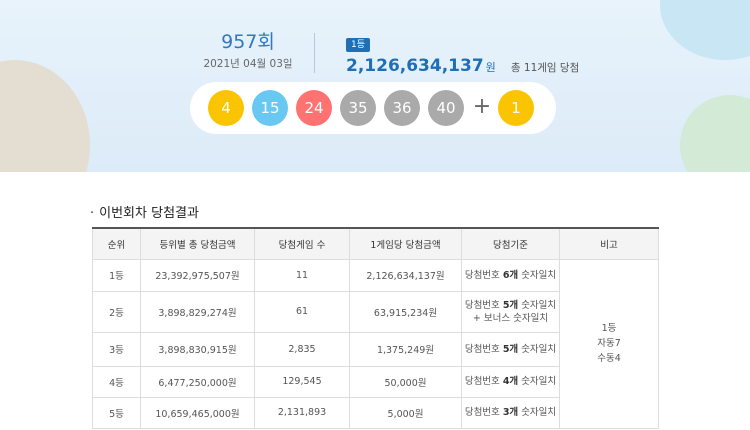  What do you see at coordinates (462, 54) in the screenshot?
I see `first-prize-info: 1등 2,126,634,137 원 총 11게임 당첨` at bounding box center [462, 54].